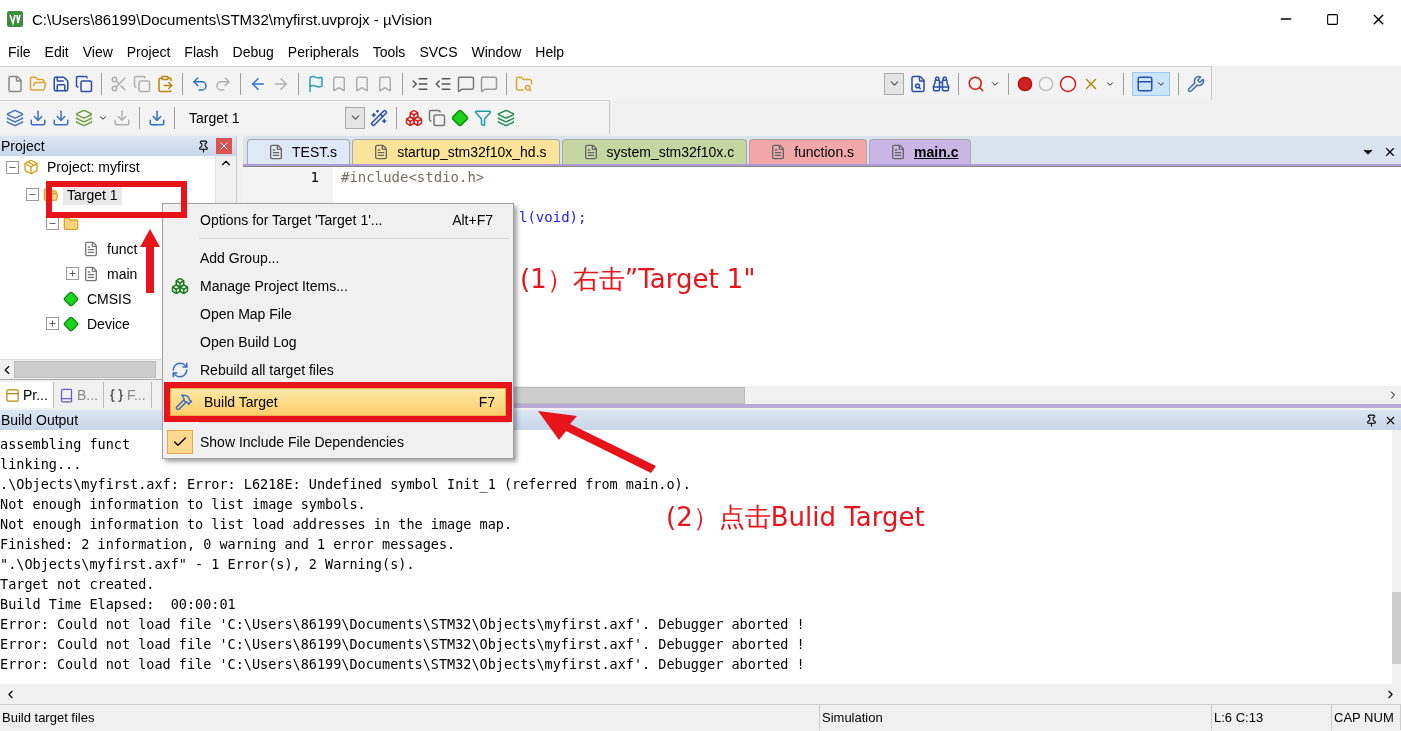 The height and width of the screenshot is (731, 1401). Describe the element at coordinates (654, 151) in the screenshot. I see `file-tab: system_stm32f10x.c` at that location.